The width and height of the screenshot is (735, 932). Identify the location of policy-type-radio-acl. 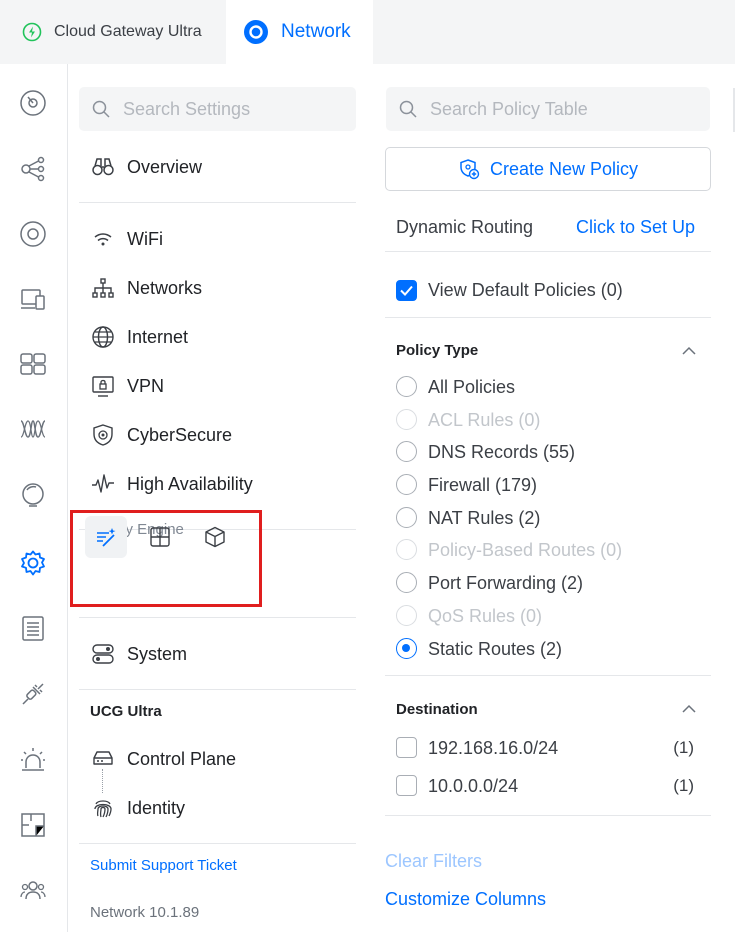
(406, 419).